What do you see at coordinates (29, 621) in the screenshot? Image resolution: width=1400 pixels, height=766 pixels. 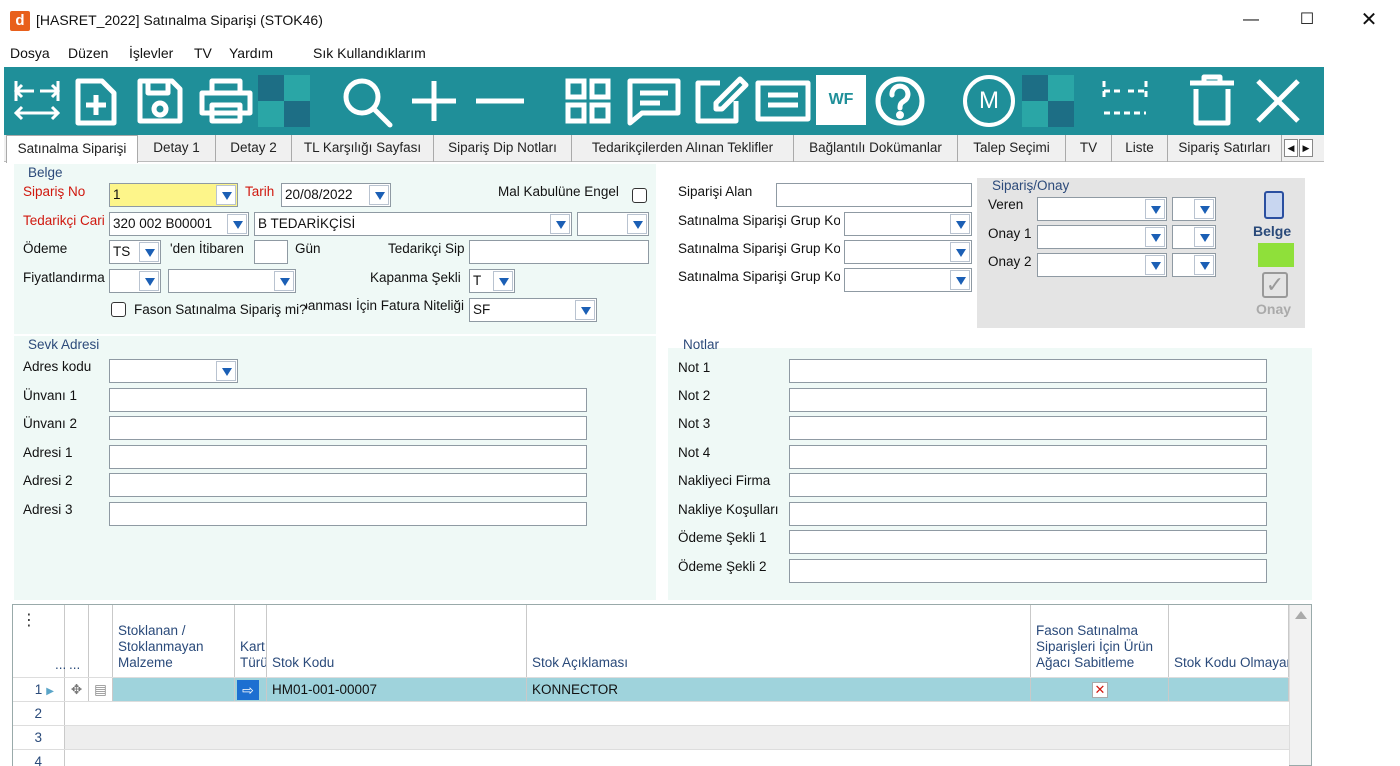 I see `grid-menu-icon: ⋮` at bounding box center [29, 621].